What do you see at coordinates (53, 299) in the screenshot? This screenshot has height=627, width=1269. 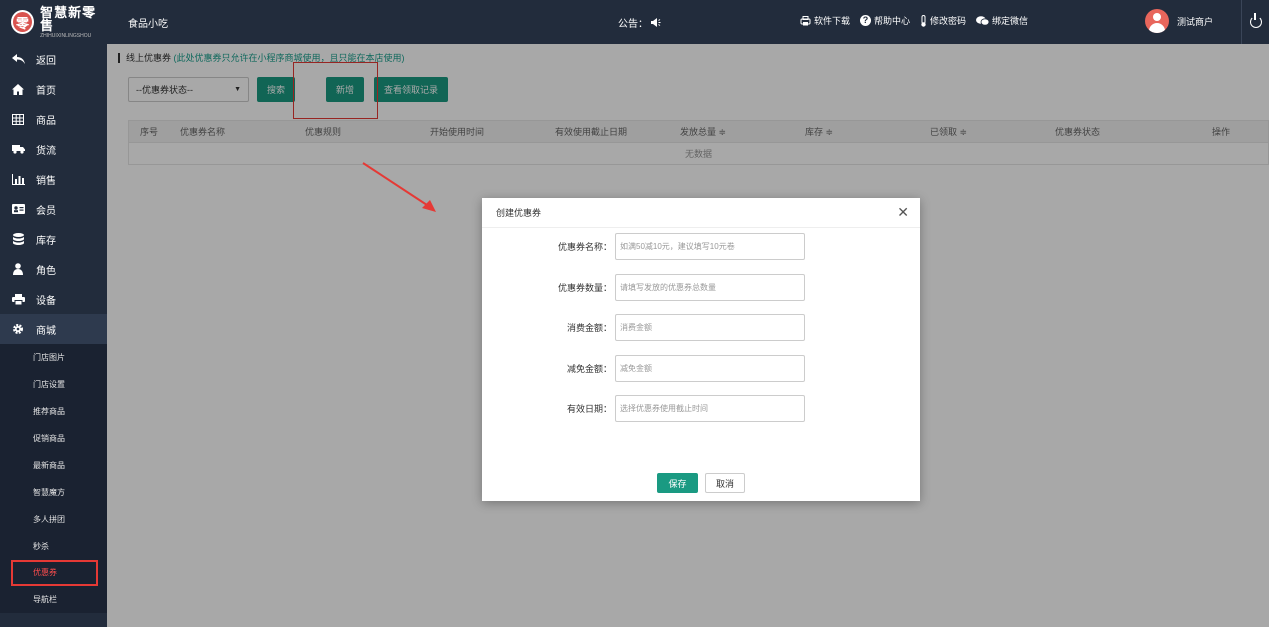 I see `sidebar-item-devices: 设备` at bounding box center [53, 299].